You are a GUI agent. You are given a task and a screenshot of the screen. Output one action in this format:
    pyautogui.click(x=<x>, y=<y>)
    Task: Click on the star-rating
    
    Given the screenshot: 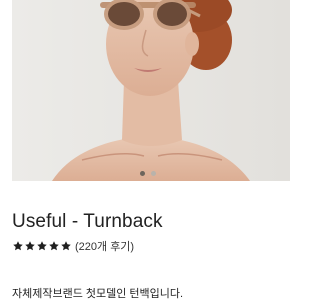 What is the action you would take?
    pyautogui.click(x=42, y=246)
    